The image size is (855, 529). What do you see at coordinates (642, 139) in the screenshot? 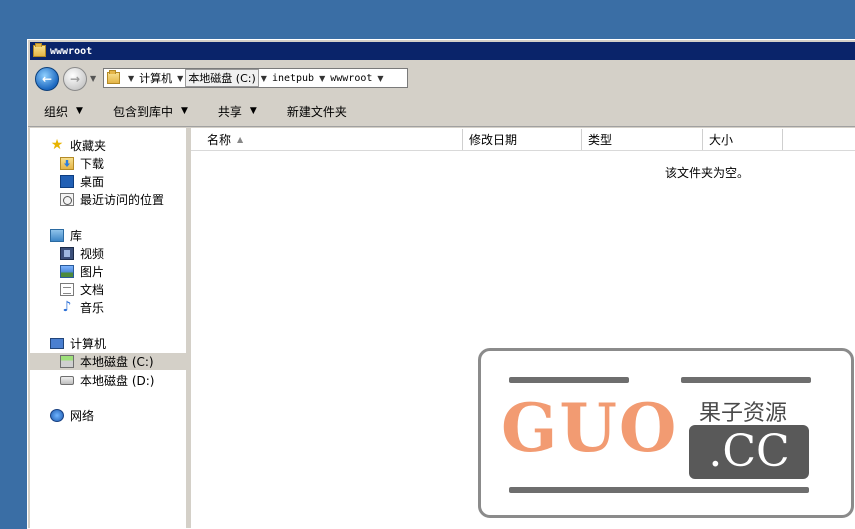
I see `column-header-type: 类型` at bounding box center [642, 139].